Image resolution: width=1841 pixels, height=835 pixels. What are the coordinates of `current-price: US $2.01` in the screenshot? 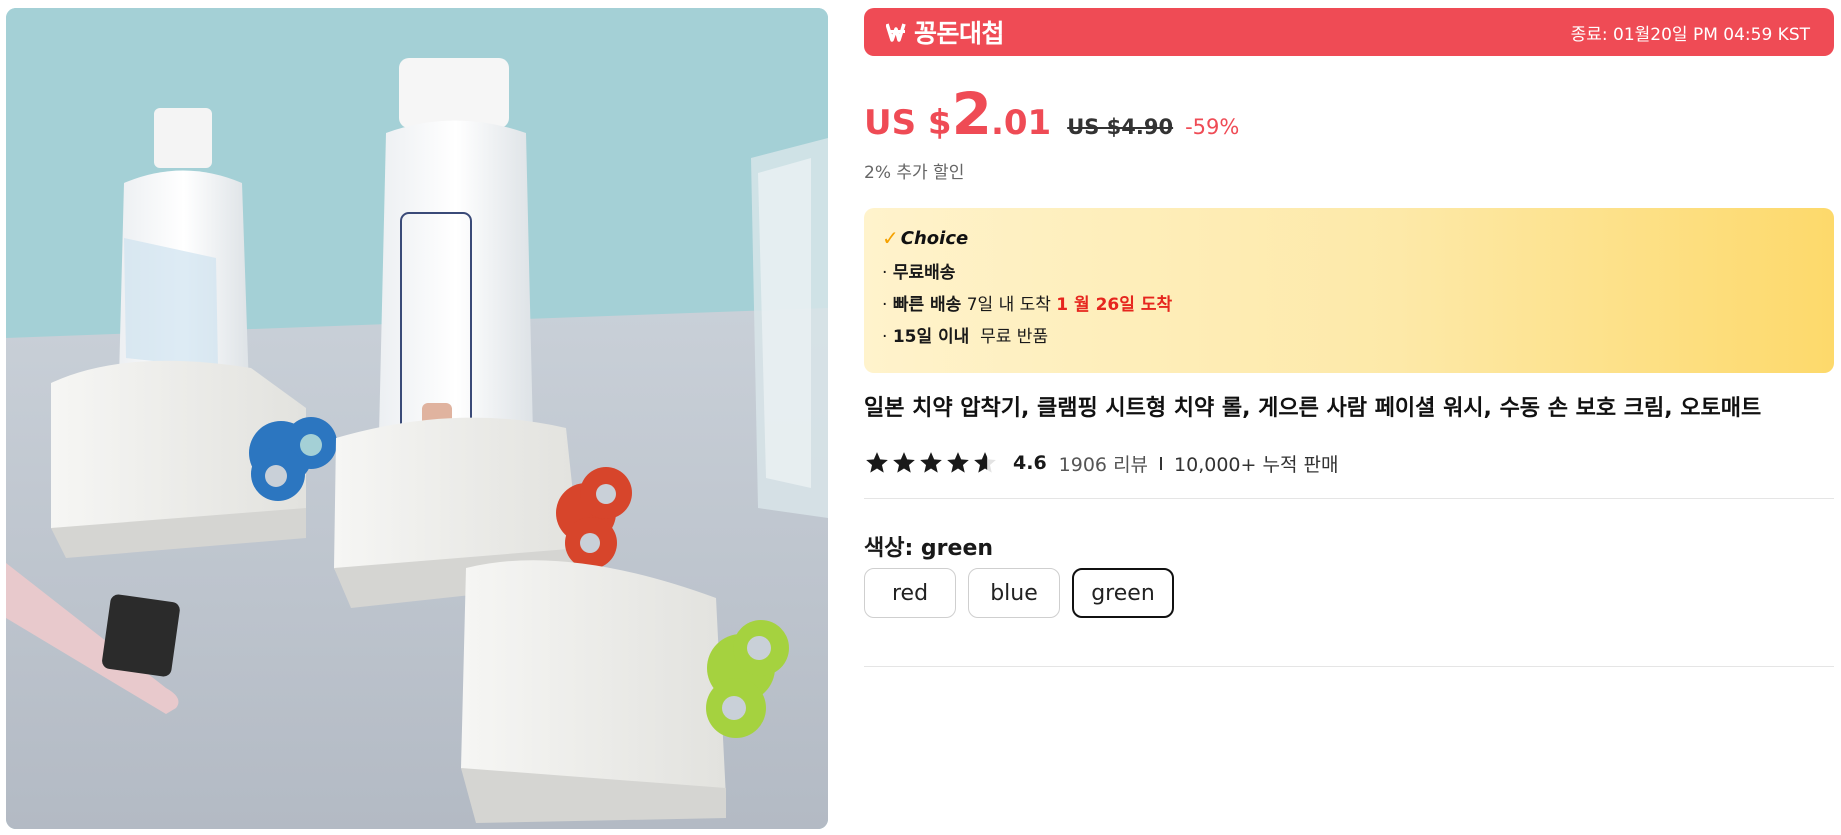 It's located at (957, 114).